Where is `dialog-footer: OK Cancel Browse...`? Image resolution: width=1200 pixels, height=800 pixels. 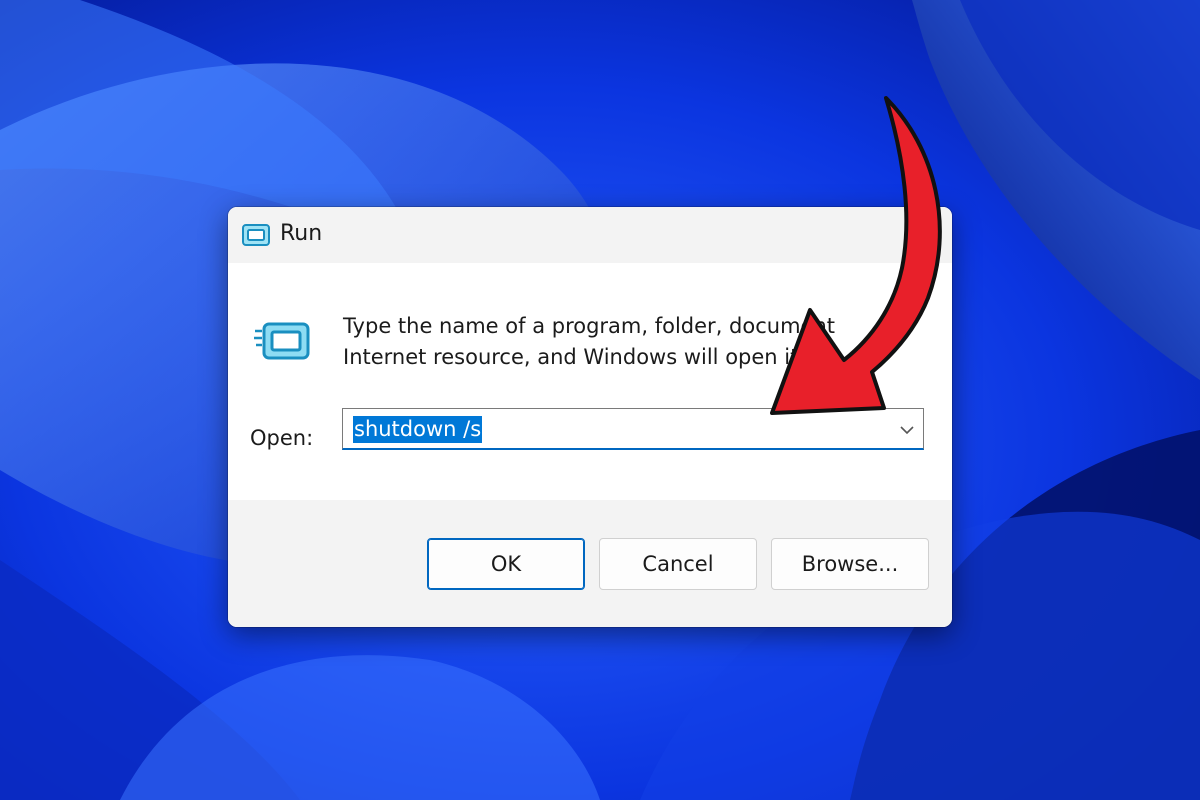
dialog-footer: OK Cancel Browse... is located at coordinates (590, 563).